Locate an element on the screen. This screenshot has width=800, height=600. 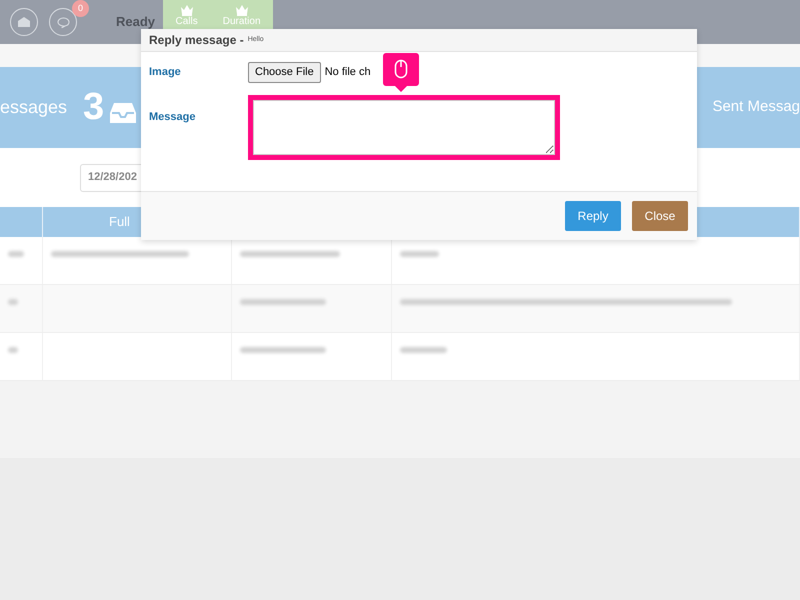
column-header: Full is located at coordinates (119, 222).